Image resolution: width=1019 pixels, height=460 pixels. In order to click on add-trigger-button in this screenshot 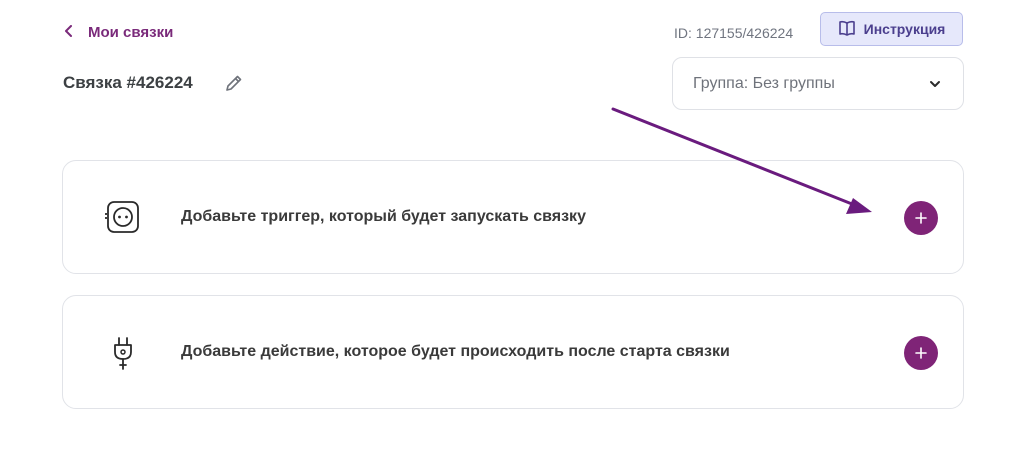, I will do `click(921, 218)`.